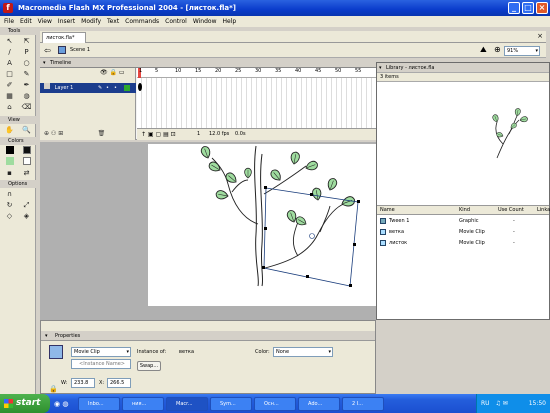  I want to click on col-linkage: Linka, so click(543, 210).